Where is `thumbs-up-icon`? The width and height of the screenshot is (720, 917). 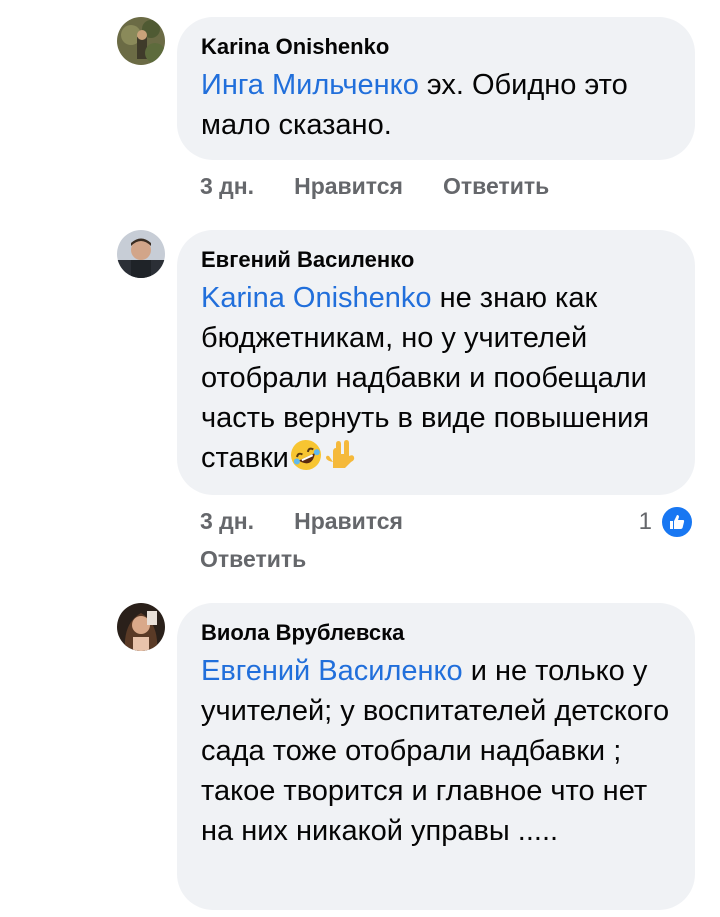
thumbs-up-icon is located at coordinates (677, 522).